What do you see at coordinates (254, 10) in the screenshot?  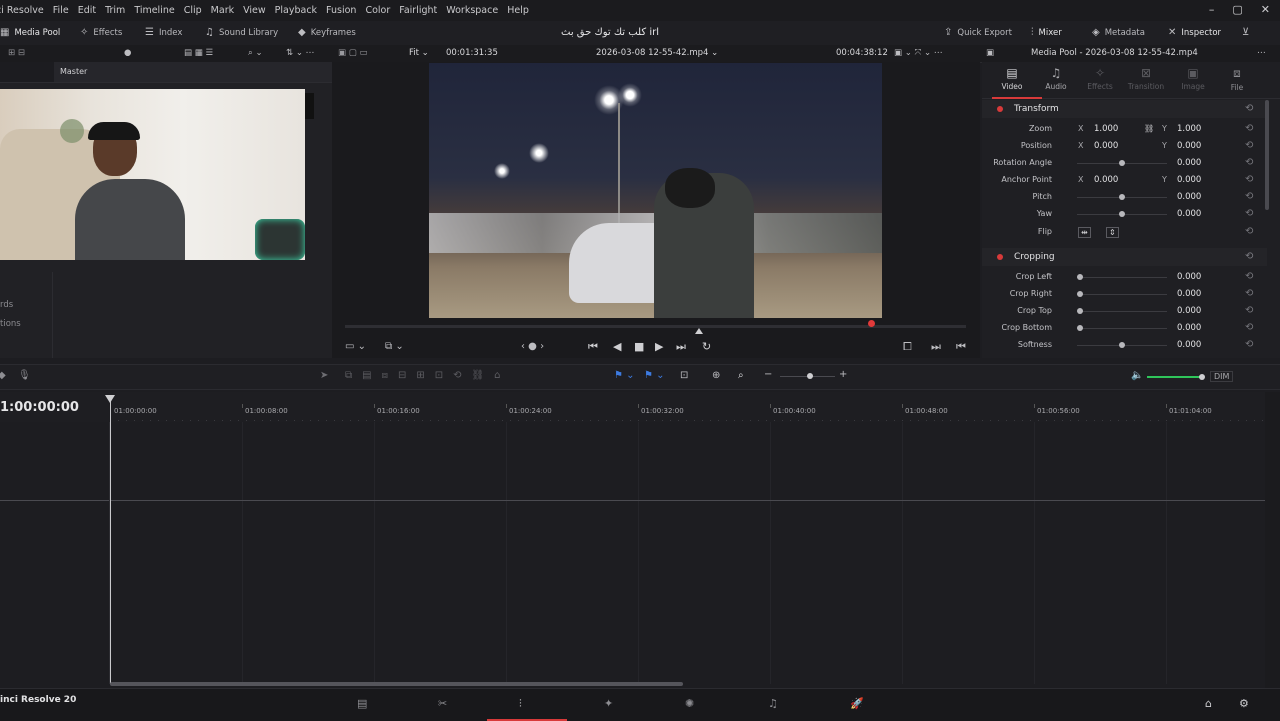 I see `menu-view: View` at bounding box center [254, 10].